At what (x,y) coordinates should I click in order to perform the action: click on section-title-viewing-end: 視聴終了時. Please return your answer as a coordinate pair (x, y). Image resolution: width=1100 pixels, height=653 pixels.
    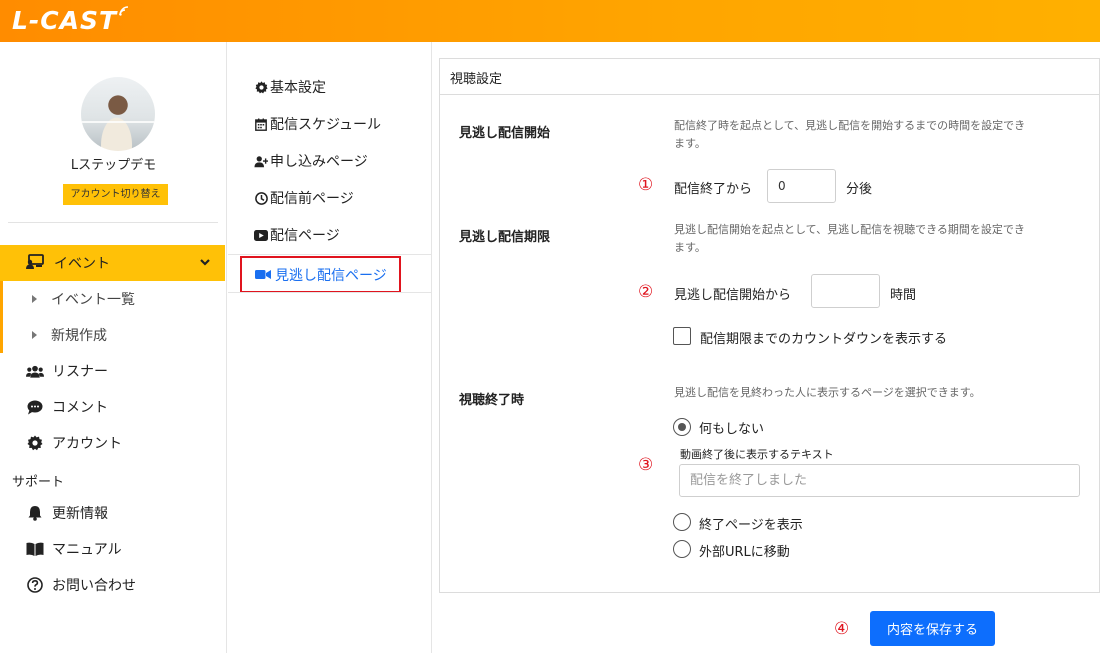
    Looking at the image, I should click on (492, 400).